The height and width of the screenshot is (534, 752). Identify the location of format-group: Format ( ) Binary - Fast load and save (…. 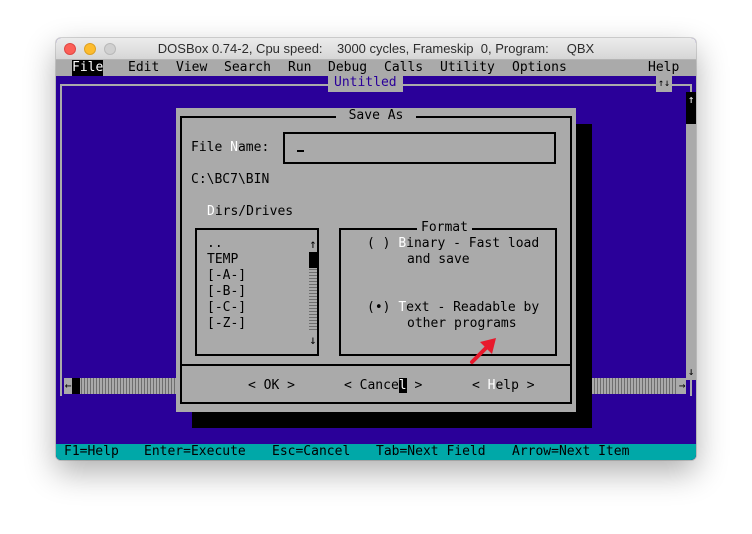
(448, 288).